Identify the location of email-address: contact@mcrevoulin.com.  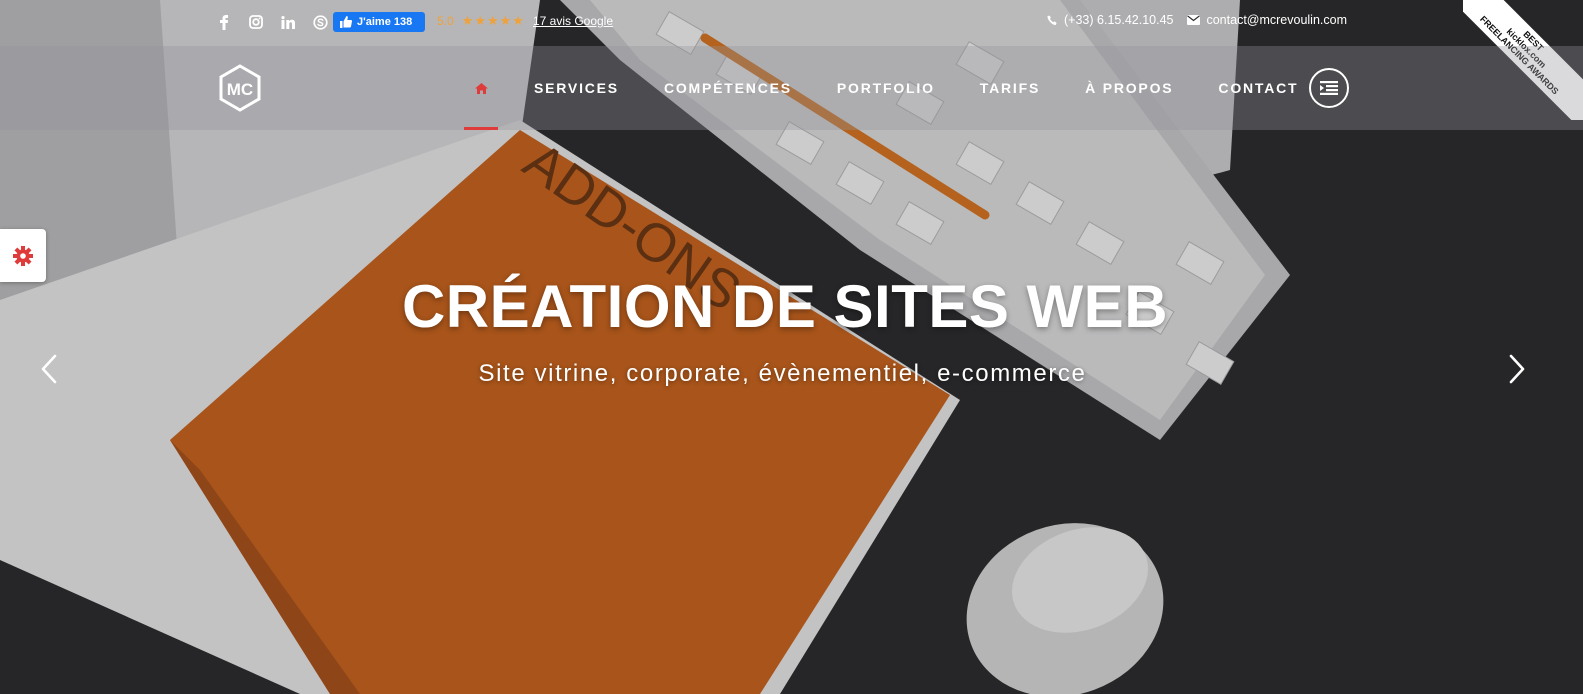
(1276, 20).